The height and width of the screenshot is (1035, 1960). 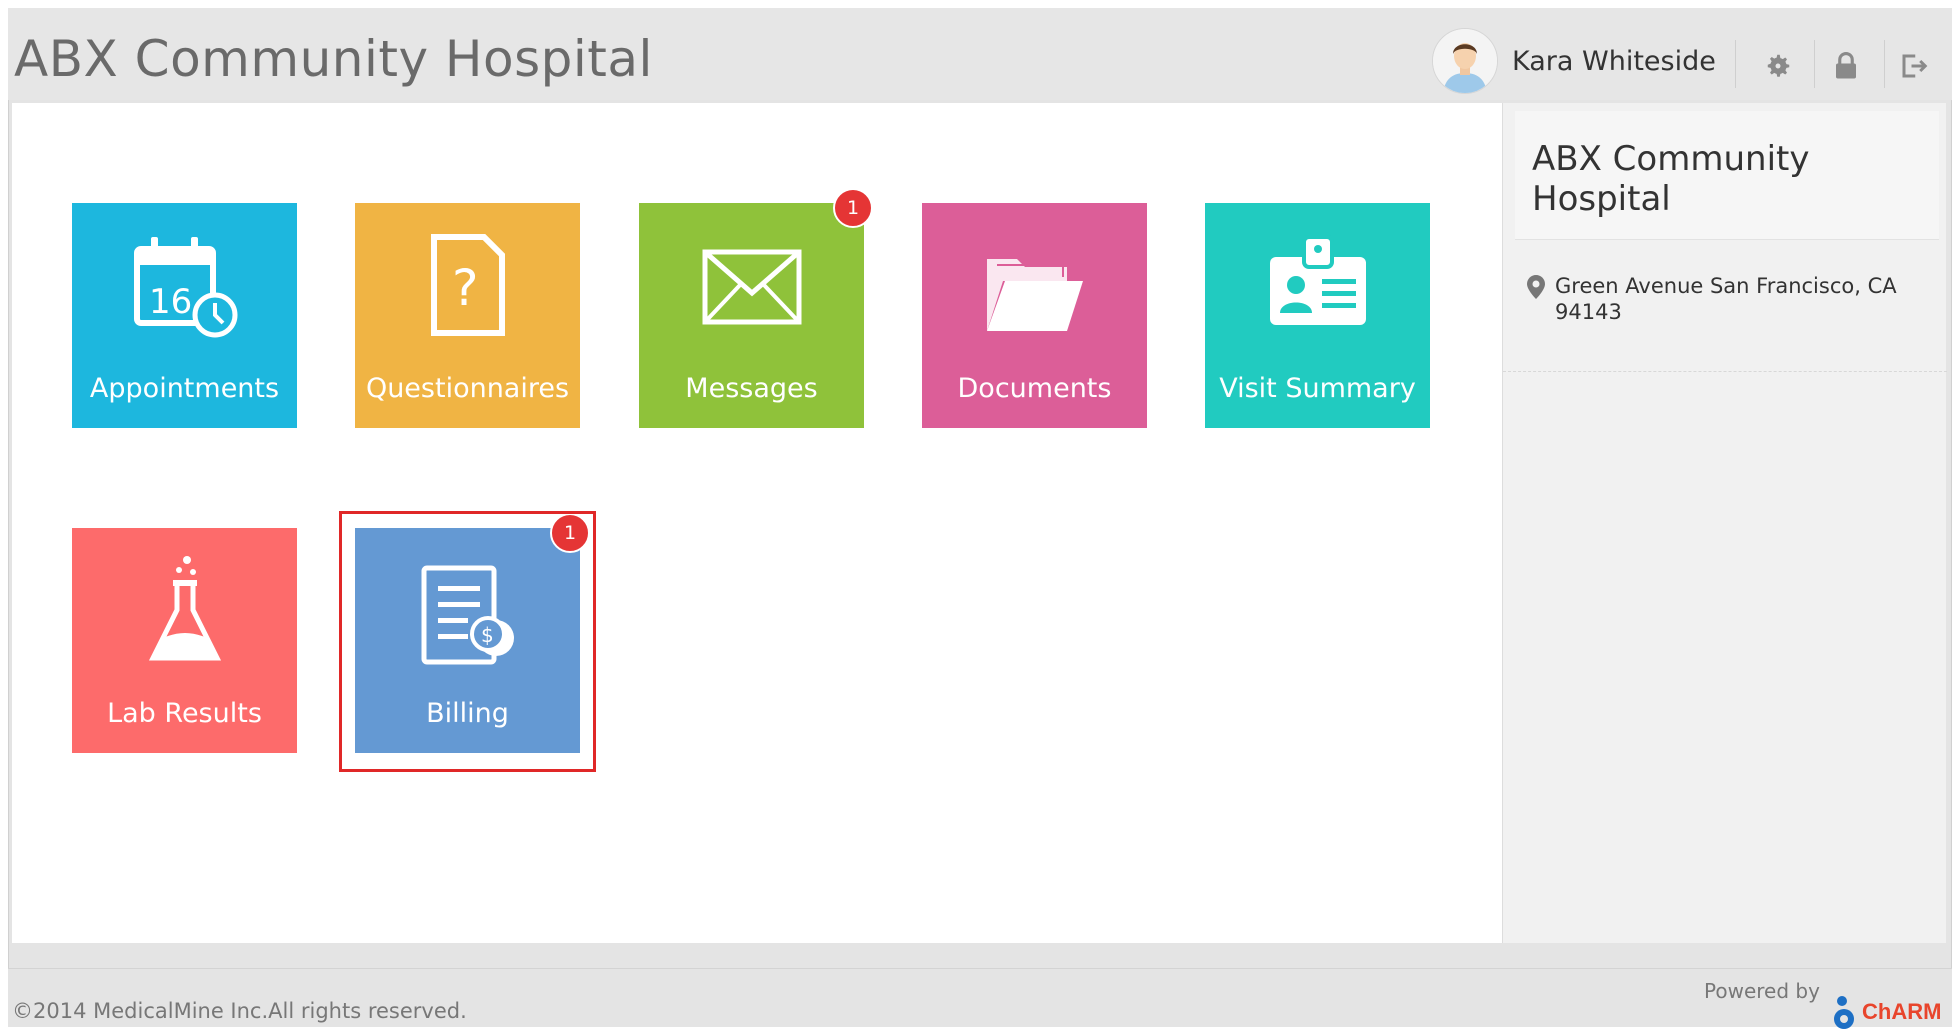 What do you see at coordinates (1844, 1012) in the screenshot?
I see `charm-logo-icon` at bounding box center [1844, 1012].